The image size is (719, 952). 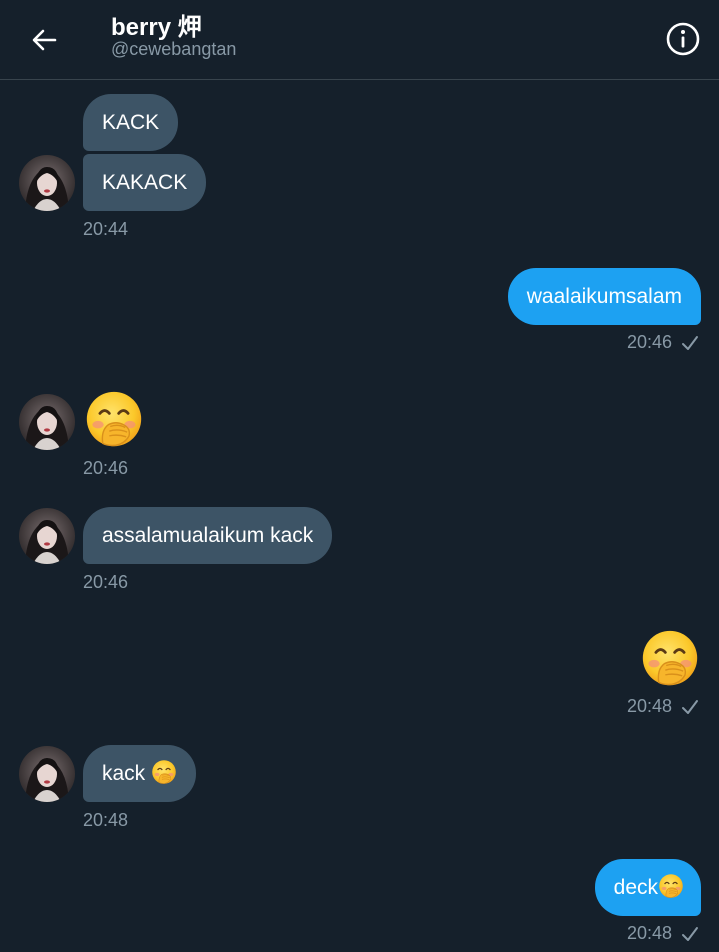 What do you see at coordinates (124, 773) in the screenshot?
I see `message-text: kack` at bounding box center [124, 773].